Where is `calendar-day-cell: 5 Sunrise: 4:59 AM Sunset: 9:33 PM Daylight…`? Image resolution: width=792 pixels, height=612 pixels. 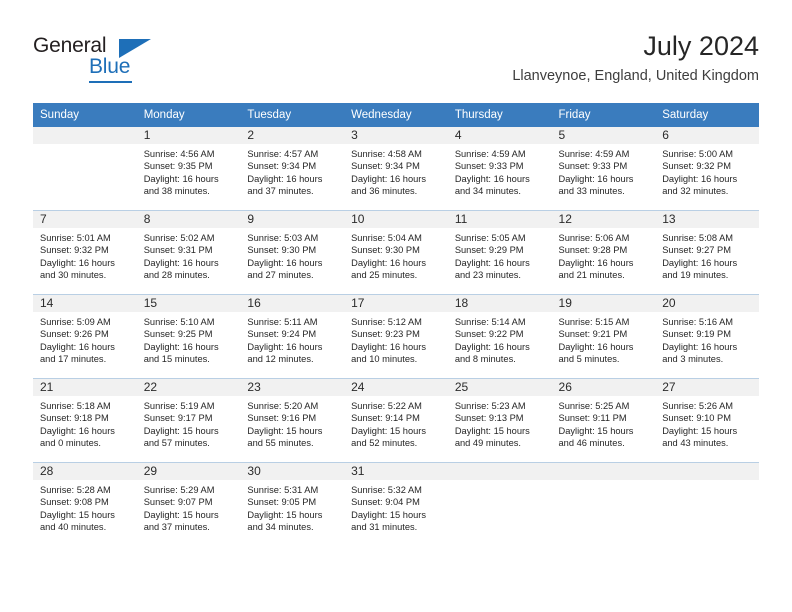 calendar-day-cell: 5 Sunrise: 4:59 AM Sunset: 9:33 PM Daylight… is located at coordinates (603, 169).